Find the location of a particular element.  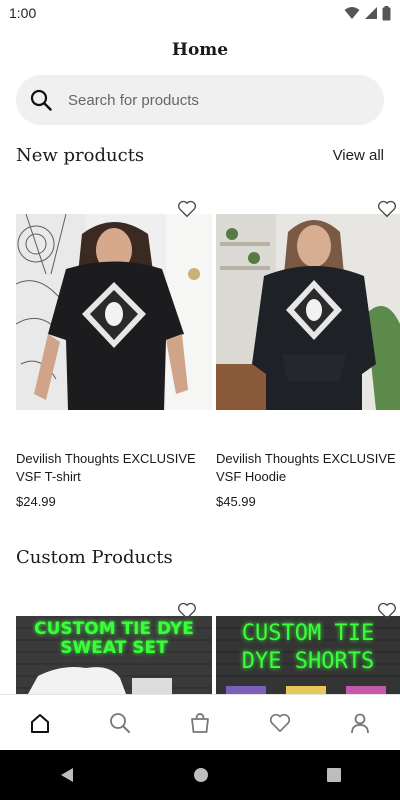

profile-icon is located at coordinates (360, 723).